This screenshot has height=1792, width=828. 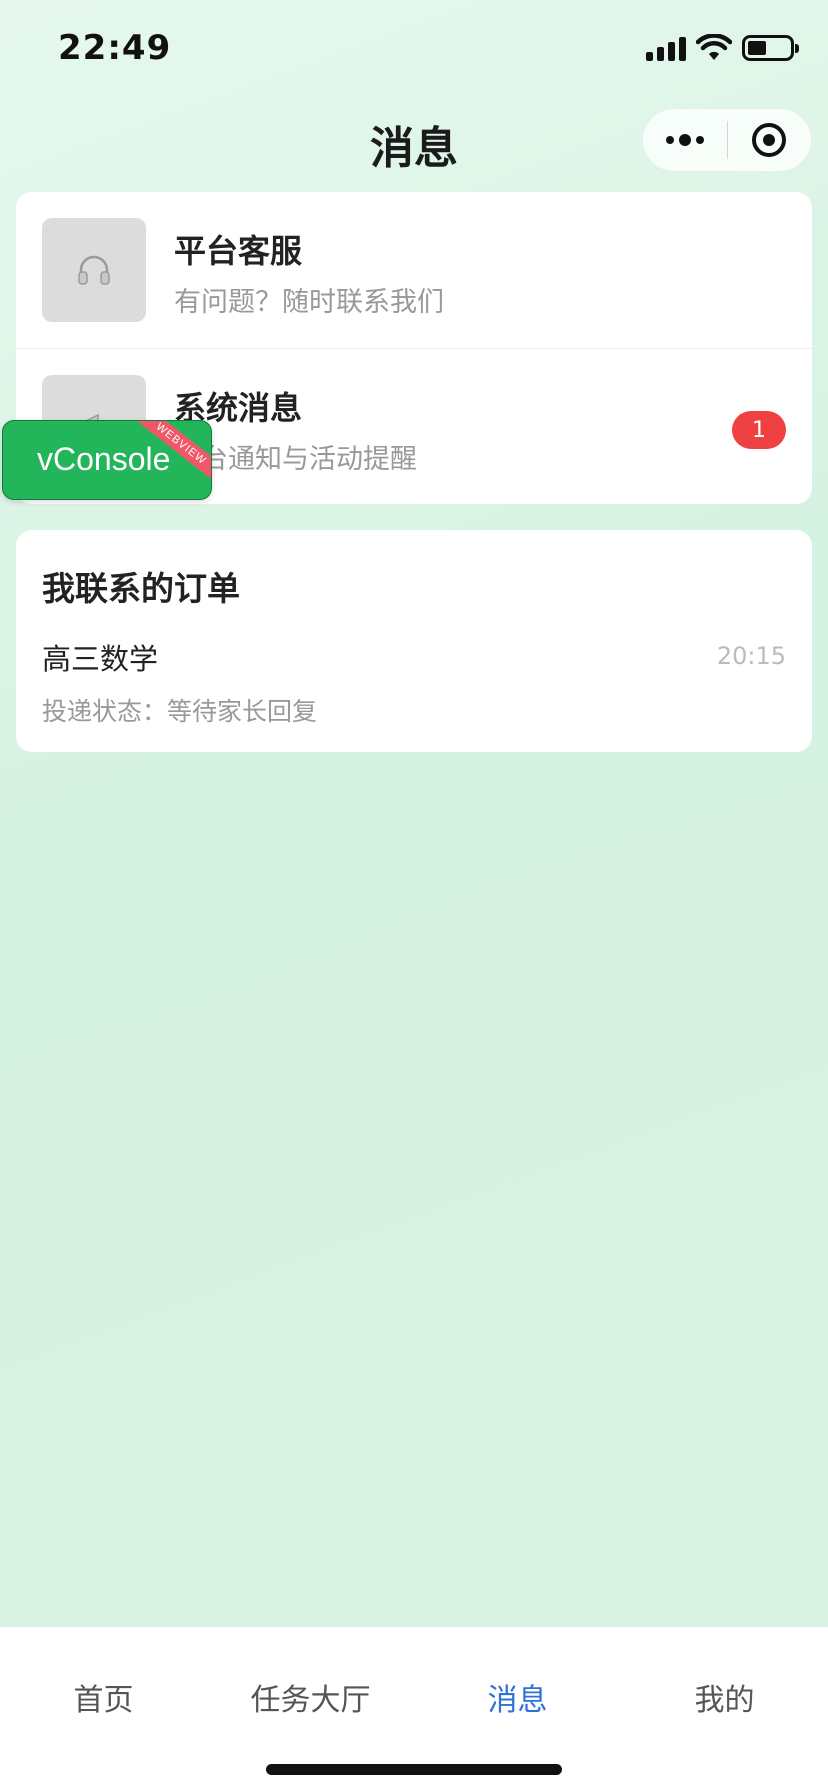 What do you see at coordinates (414, 270) in the screenshot?
I see `message-row-customer-service: 平台客服 有问题？随时联系我们` at bounding box center [414, 270].